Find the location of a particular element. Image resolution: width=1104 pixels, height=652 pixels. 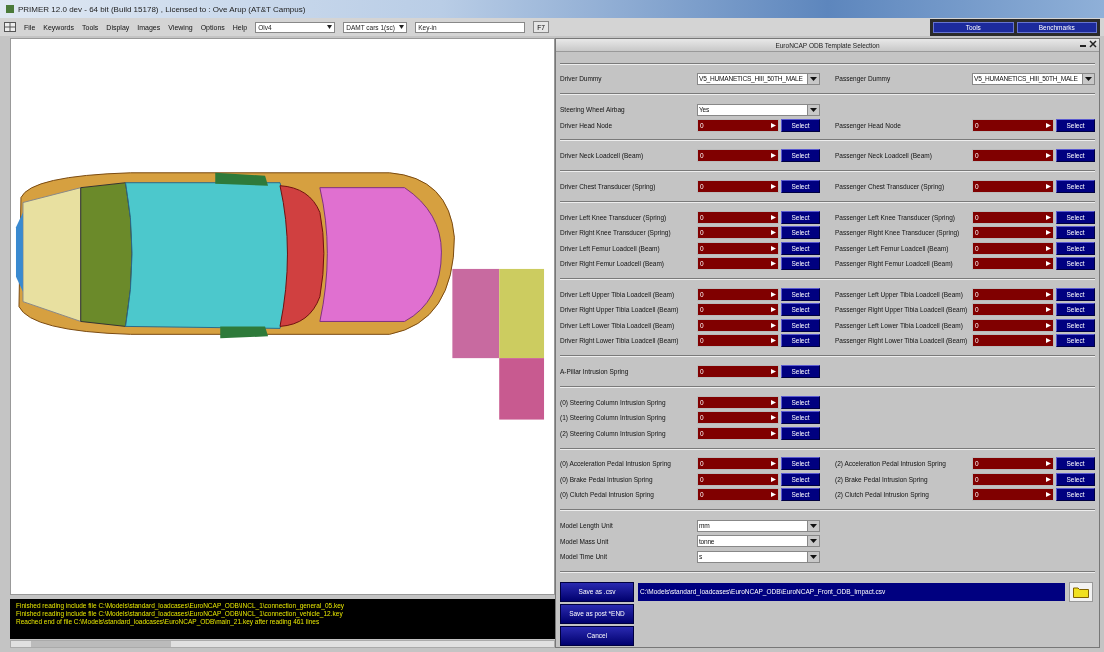

grid-icon is located at coordinates (10, 27).